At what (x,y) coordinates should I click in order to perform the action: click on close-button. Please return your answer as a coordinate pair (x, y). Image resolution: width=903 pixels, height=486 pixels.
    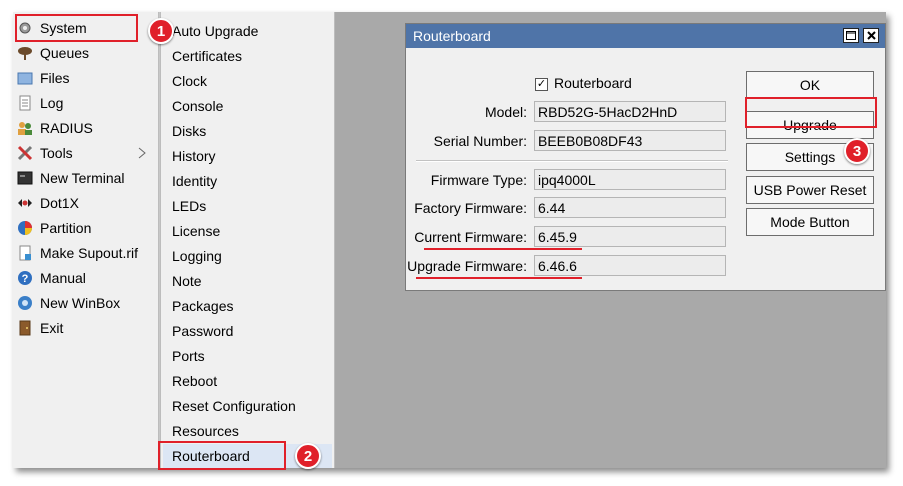
    Looking at the image, I should click on (871, 35).